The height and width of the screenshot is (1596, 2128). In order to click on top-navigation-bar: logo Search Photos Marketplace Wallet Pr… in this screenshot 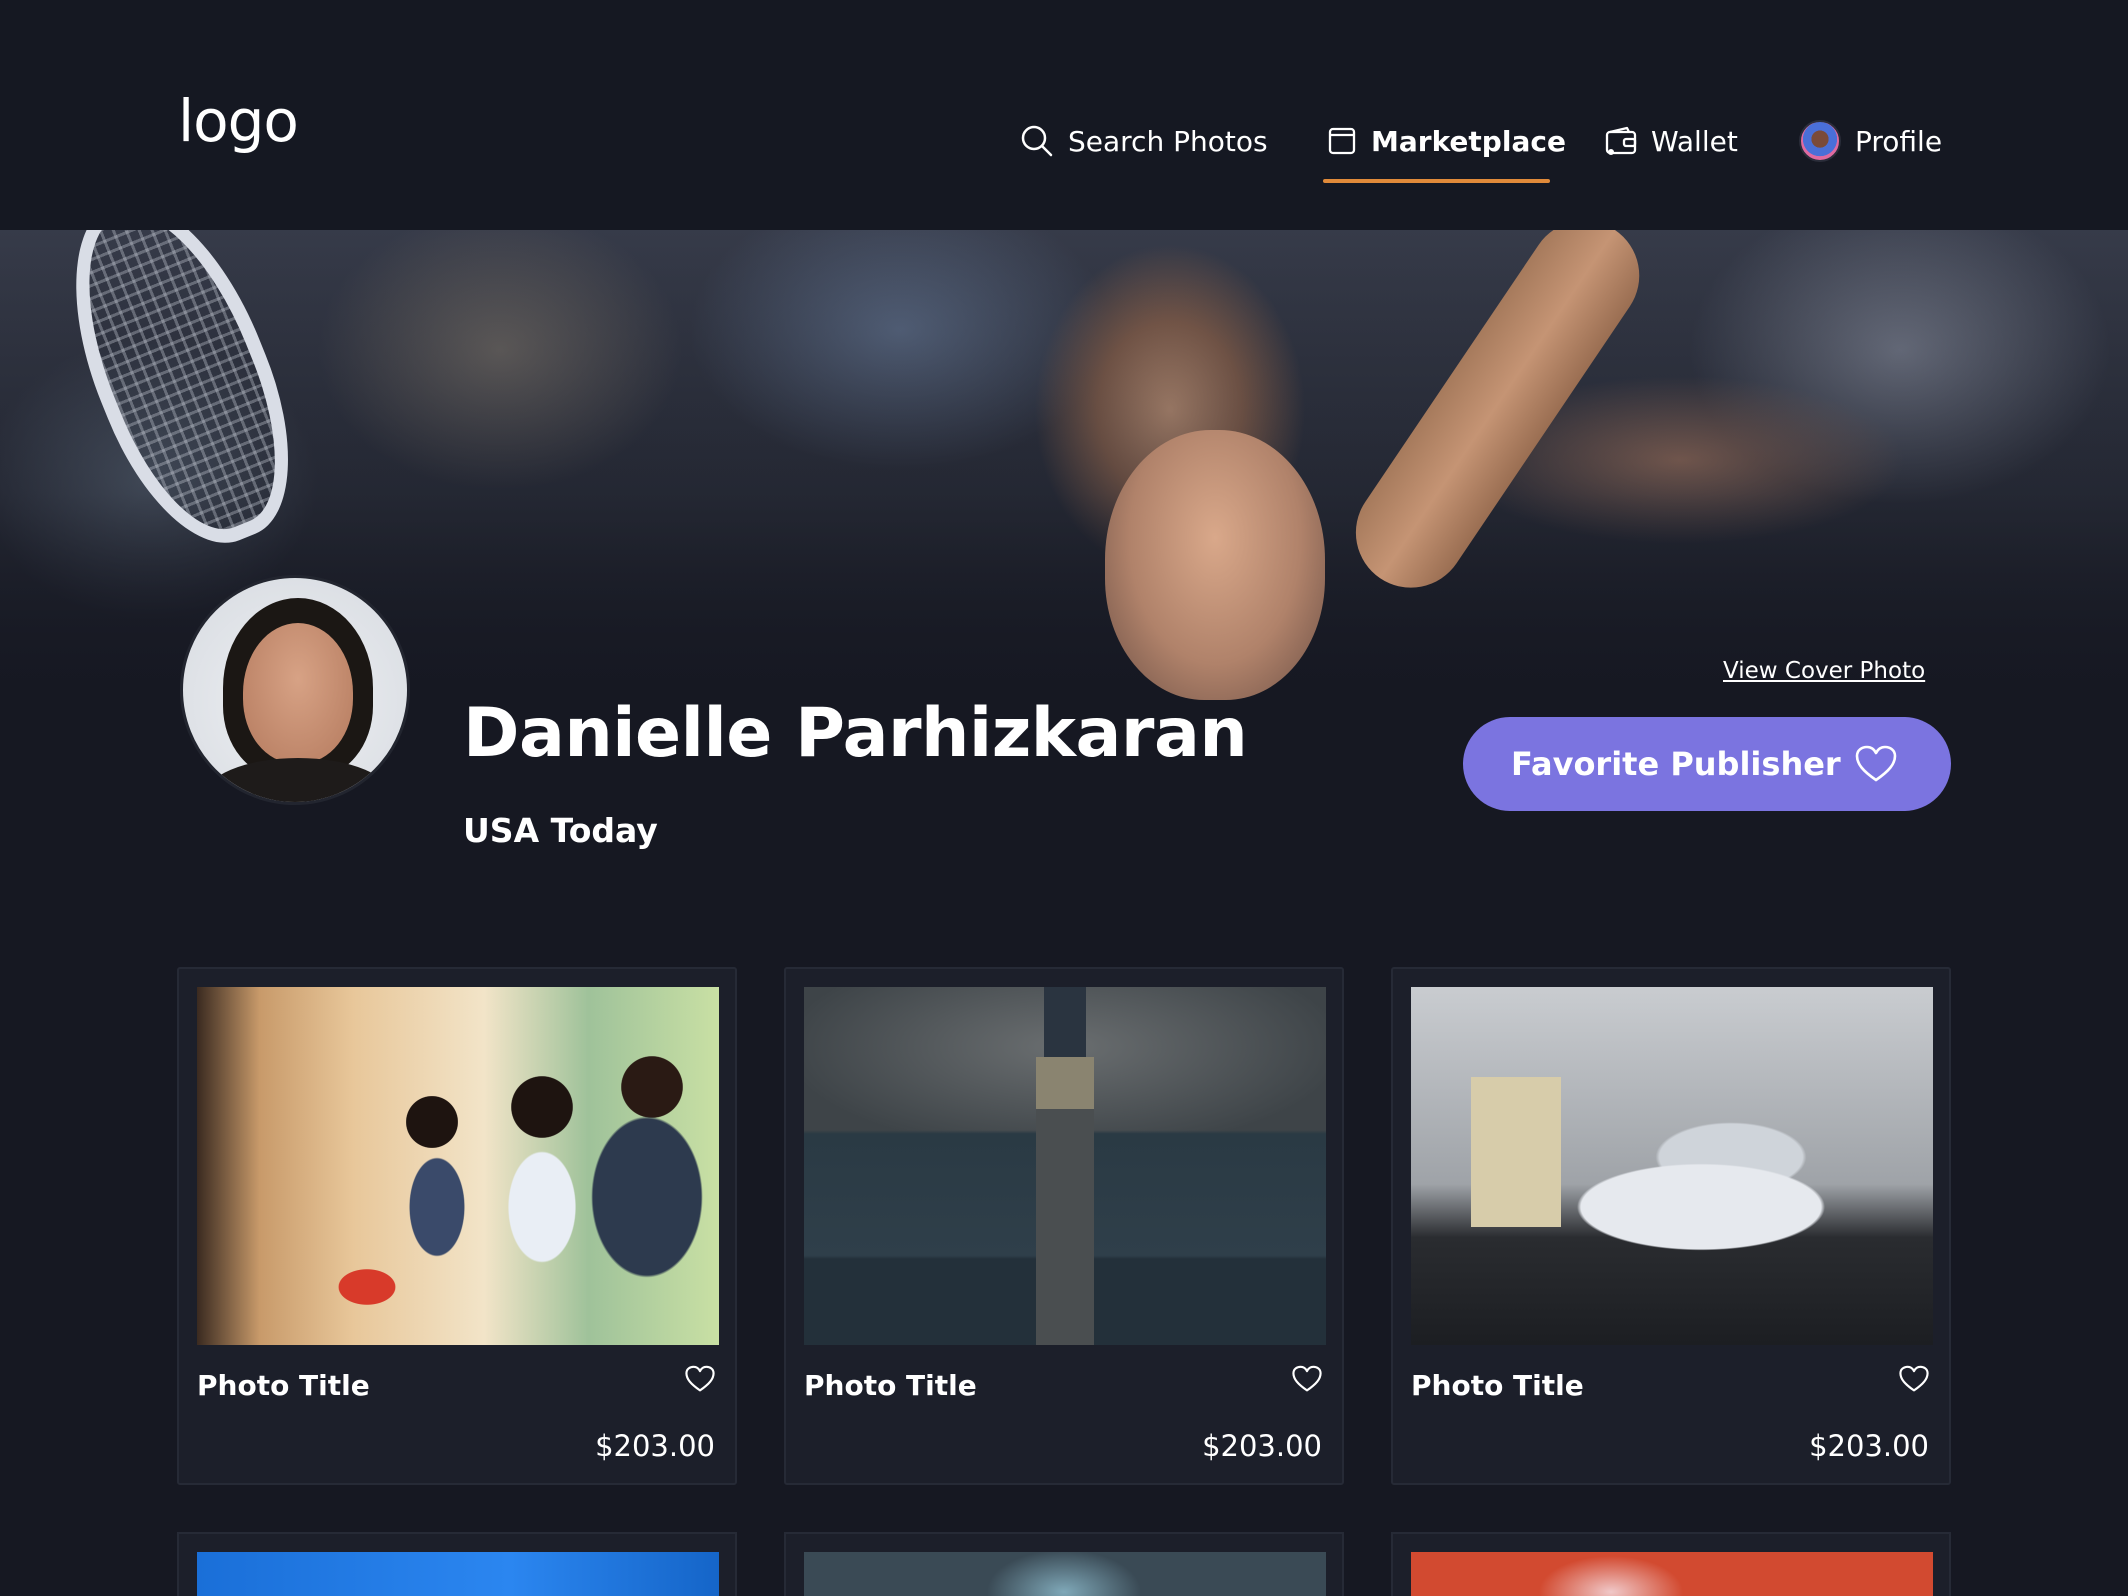, I will do `click(1064, 115)`.